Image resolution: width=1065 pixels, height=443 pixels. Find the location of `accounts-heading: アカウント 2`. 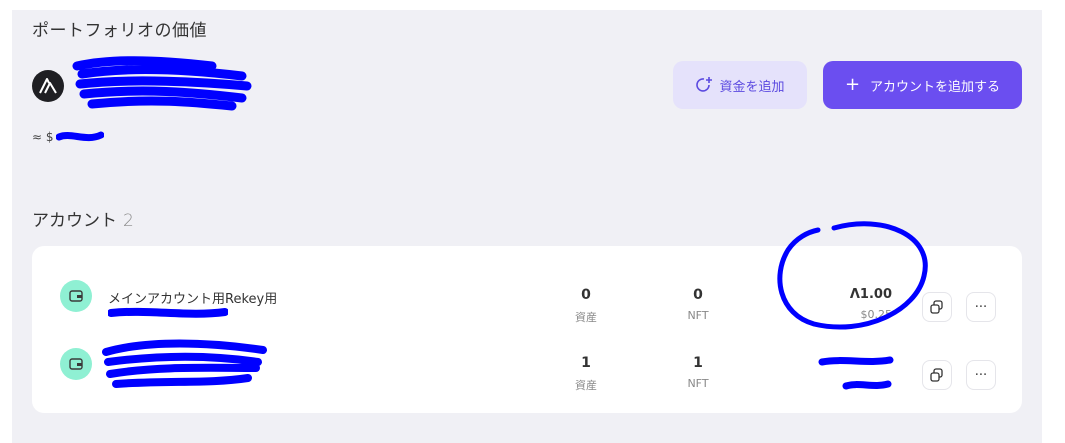

accounts-heading: アカウント 2 is located at coordinates (83, 218).